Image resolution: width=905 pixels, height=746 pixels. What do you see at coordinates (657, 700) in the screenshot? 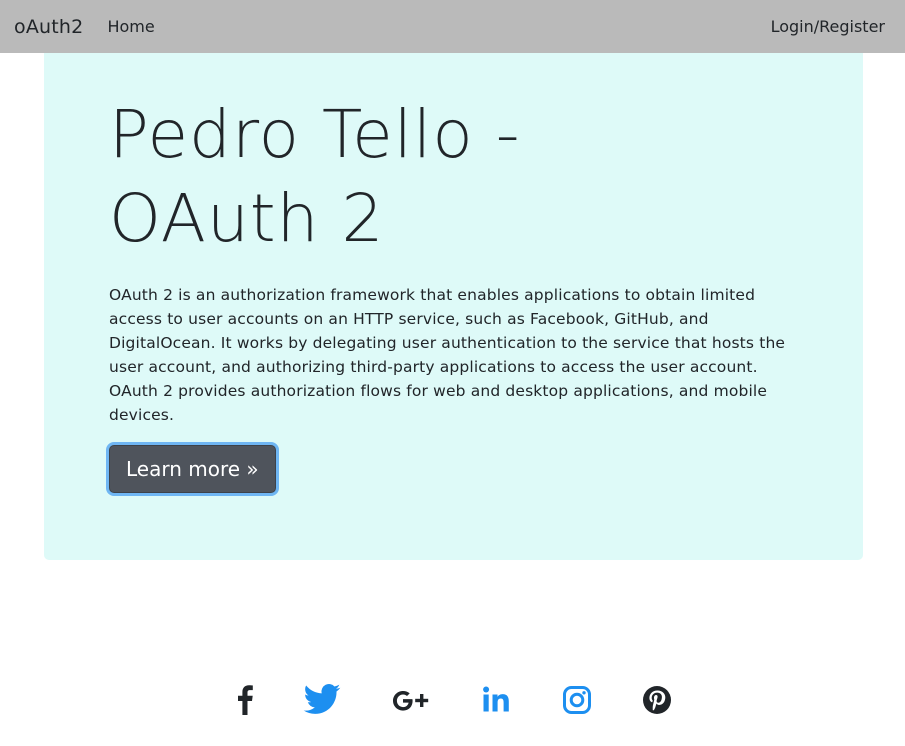
I see `pinterest-icon` at bounding box center [657, 700].